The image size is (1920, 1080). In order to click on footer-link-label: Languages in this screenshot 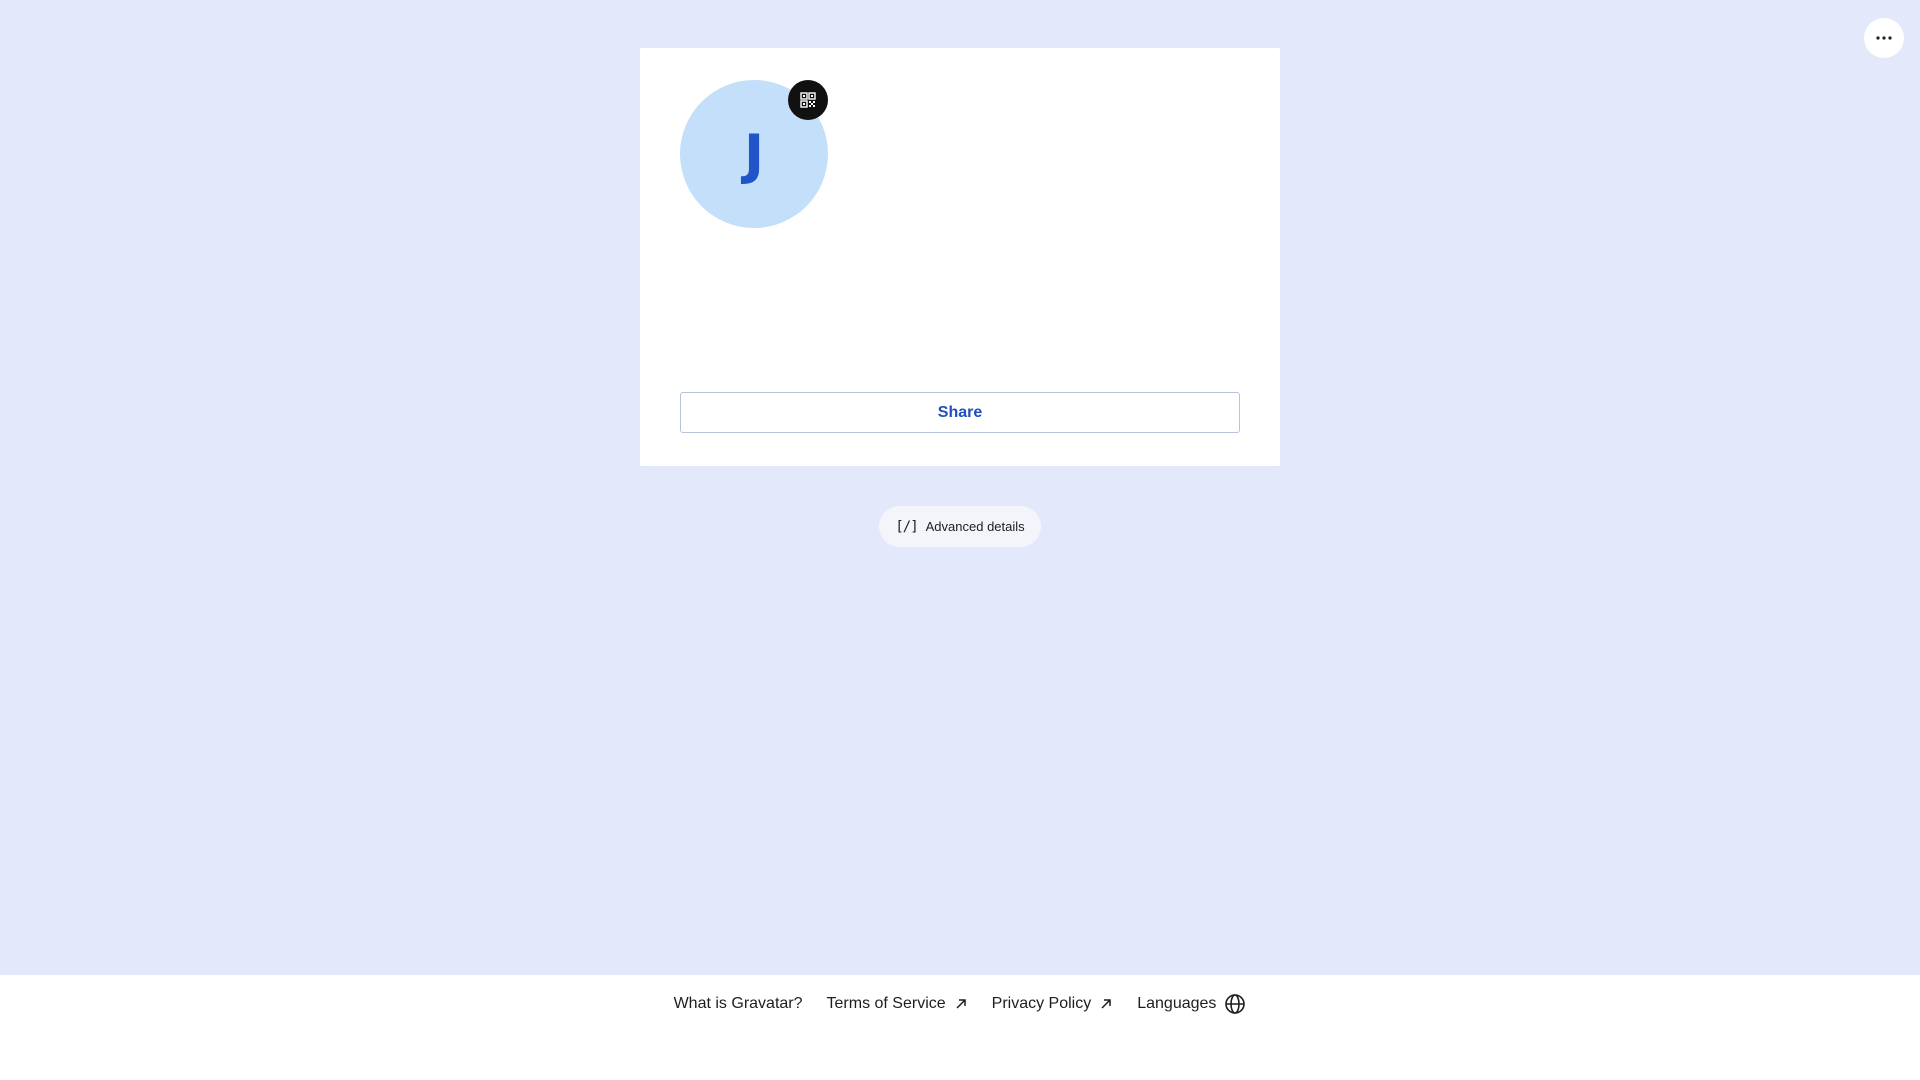, I will do `click(1177, 1003)`.